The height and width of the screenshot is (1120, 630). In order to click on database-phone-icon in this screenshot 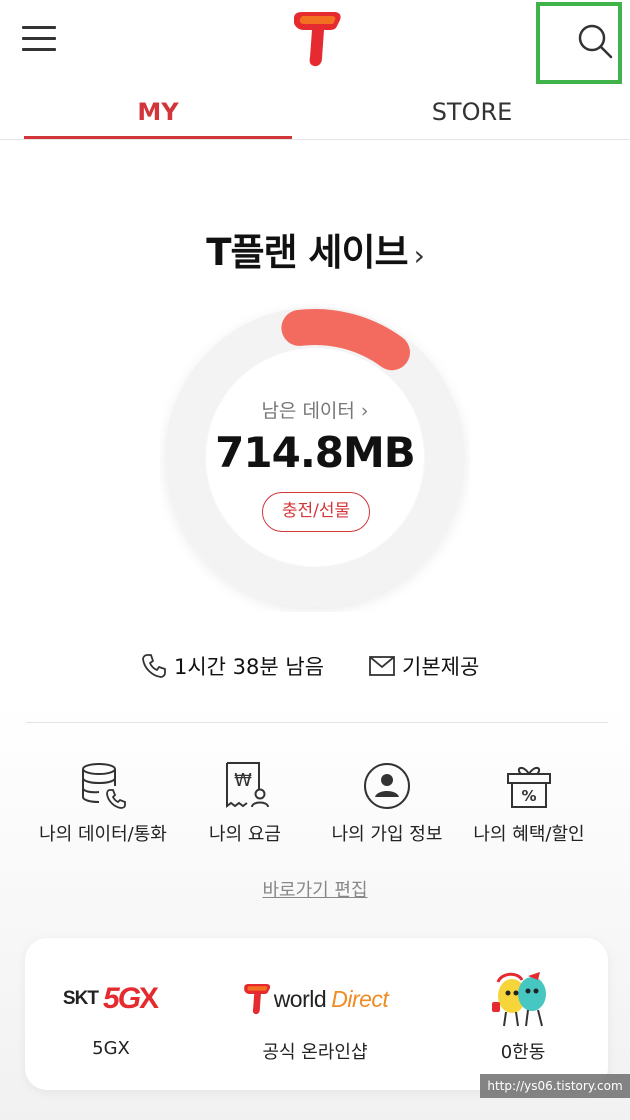, I will do `click(104, 786)`.